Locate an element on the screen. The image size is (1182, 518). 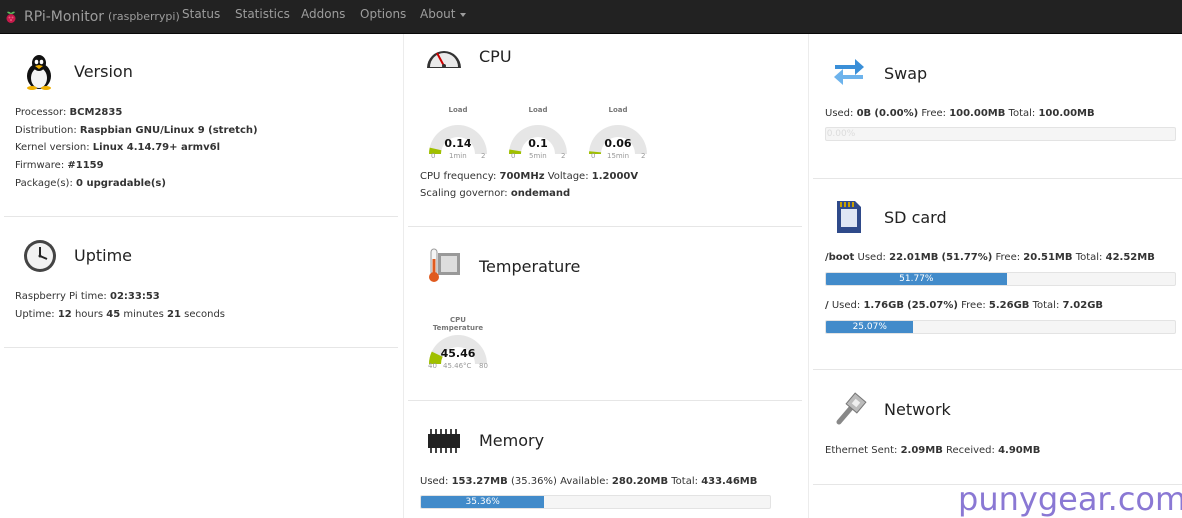
nav-about-dropdown: About is located at coordinates (443, 16).